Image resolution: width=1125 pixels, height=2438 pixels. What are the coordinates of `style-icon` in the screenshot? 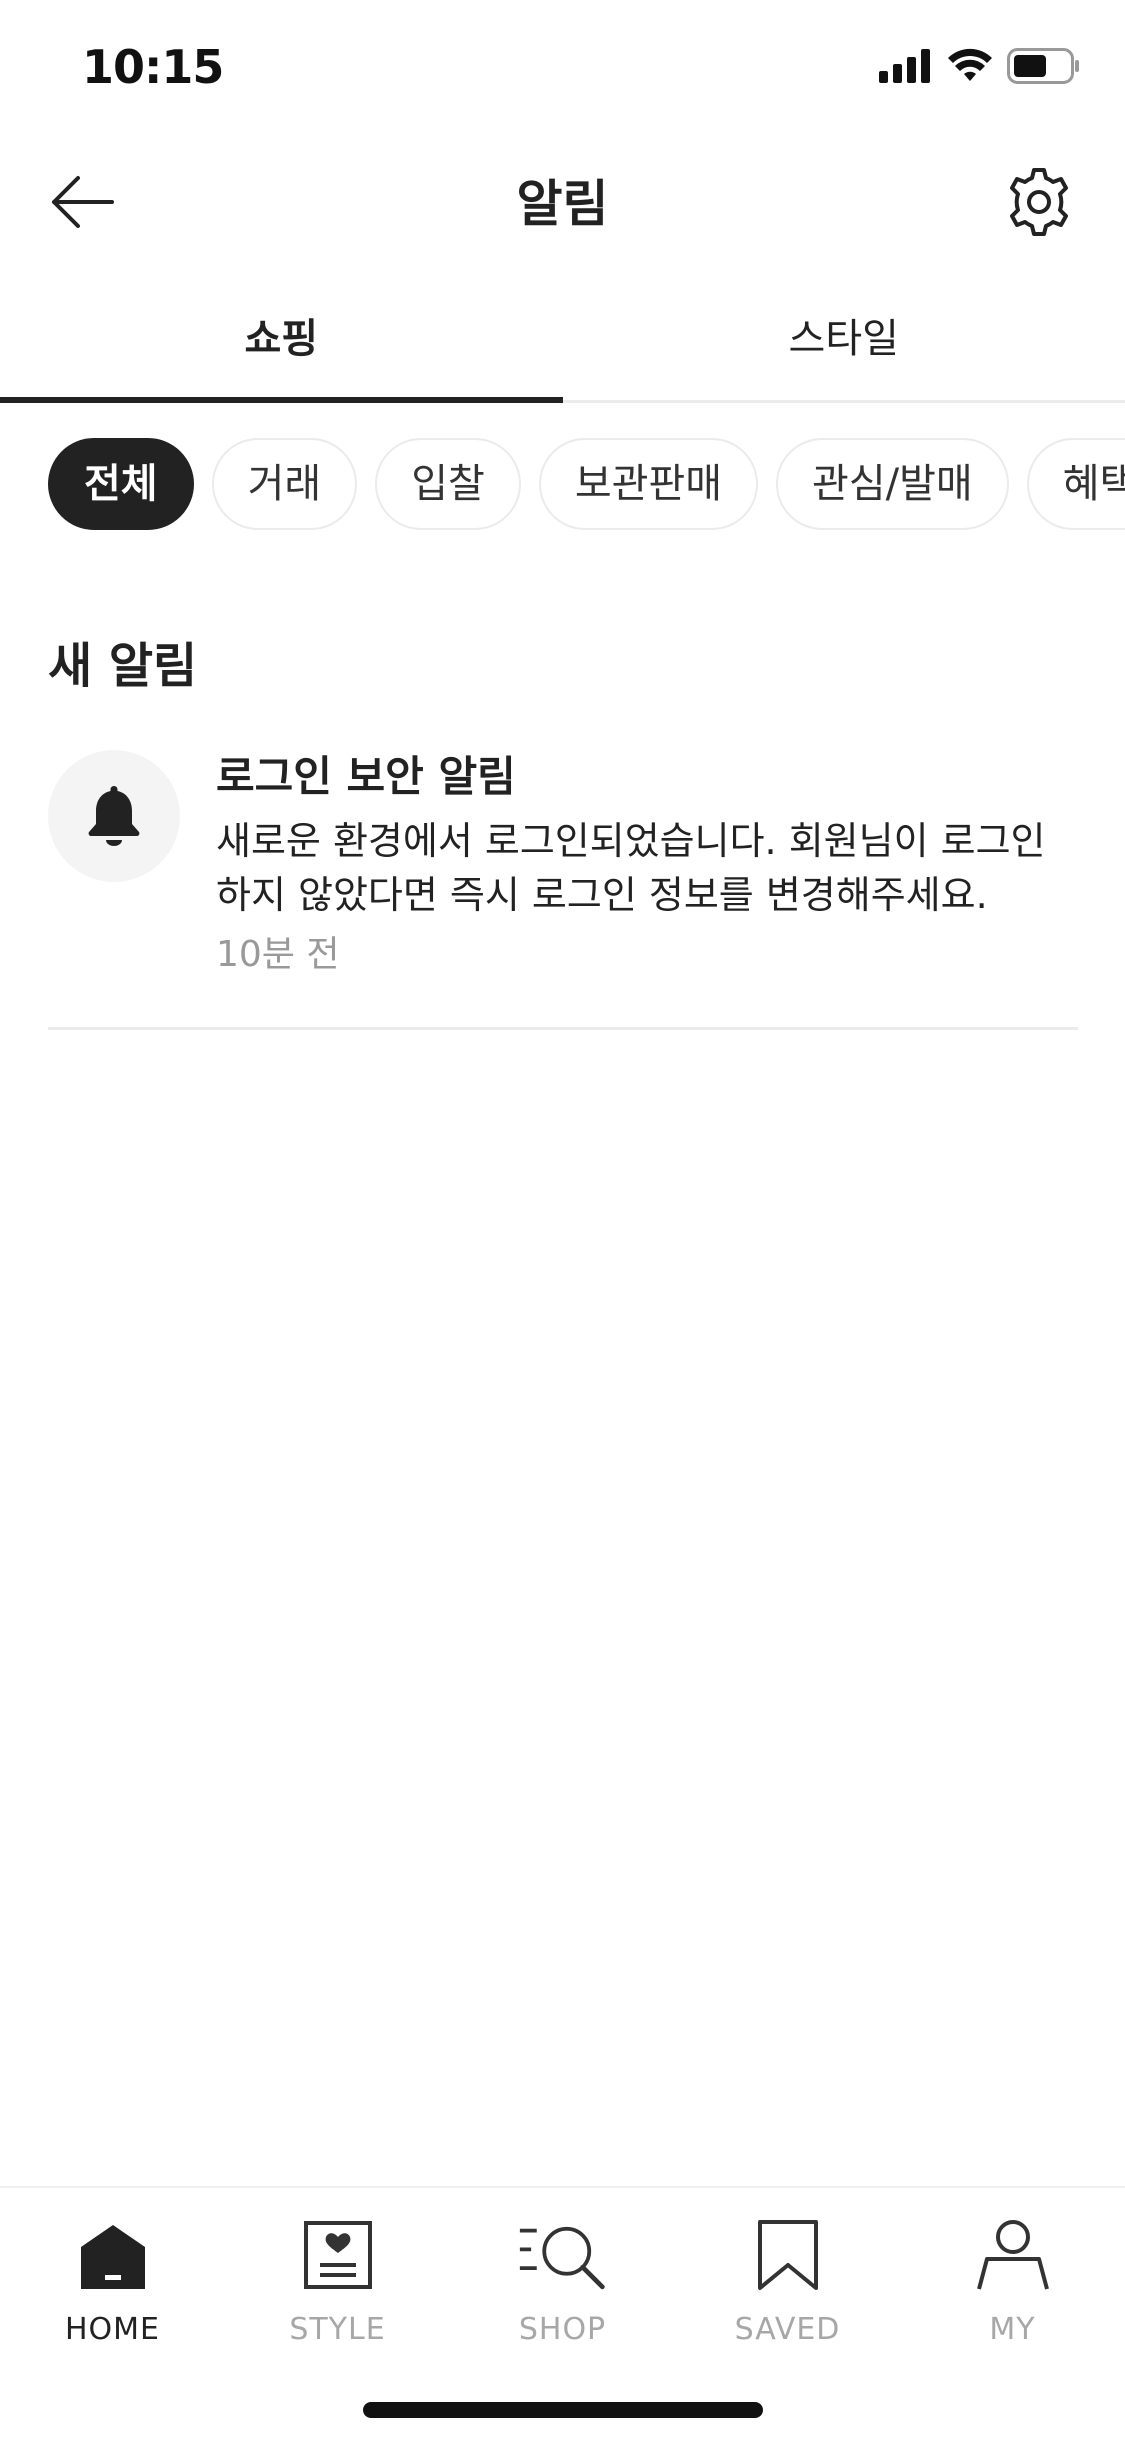 It's located at (338, 2255).